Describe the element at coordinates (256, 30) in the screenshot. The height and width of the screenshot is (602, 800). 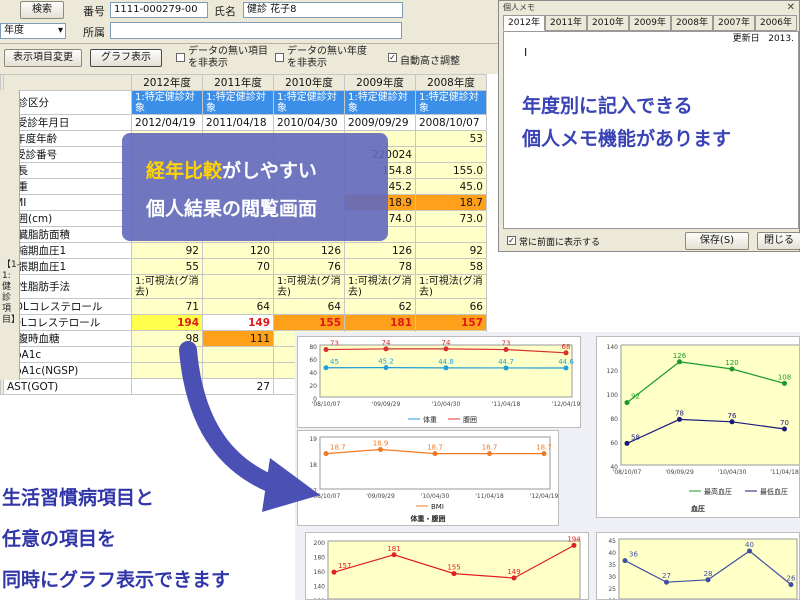
I see `dept-field` at that location.